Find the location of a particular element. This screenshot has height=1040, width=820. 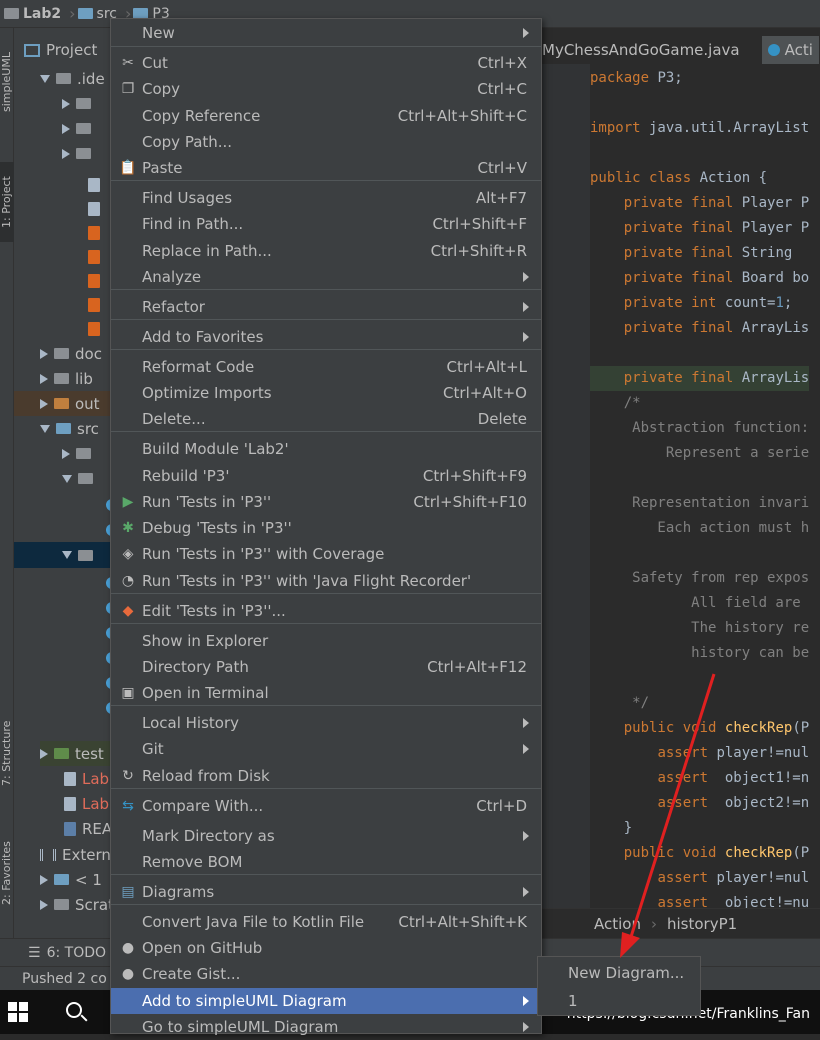

menu-item-new: New is located at coordinates (326, 33).